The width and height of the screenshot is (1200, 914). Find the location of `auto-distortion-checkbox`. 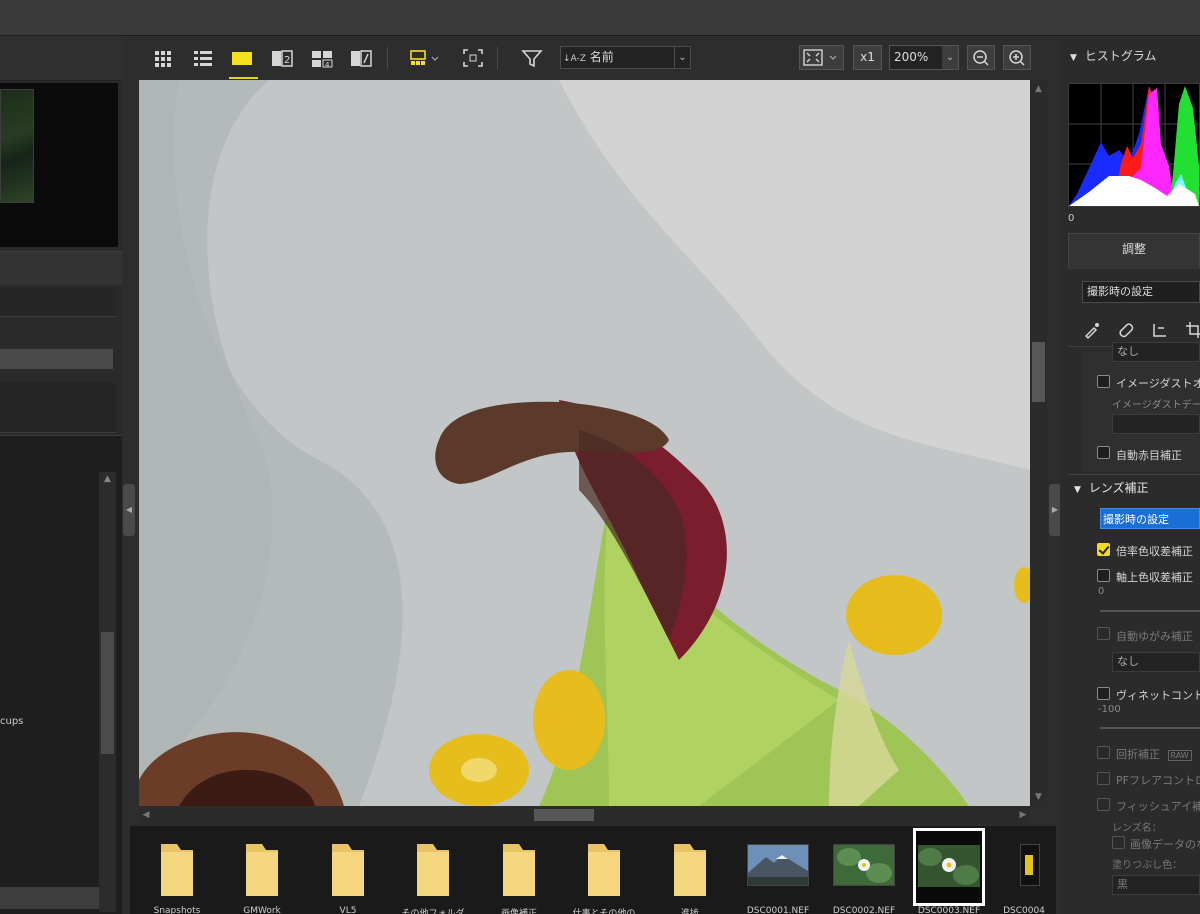

auto-distortion-checkbox is located at coordinates (1103, 633).